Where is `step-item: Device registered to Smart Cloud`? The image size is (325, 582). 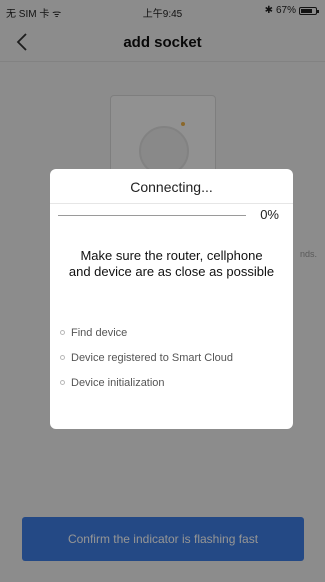 step-item: Device registered to Smart Cloud is located at coordinates (171, 357).